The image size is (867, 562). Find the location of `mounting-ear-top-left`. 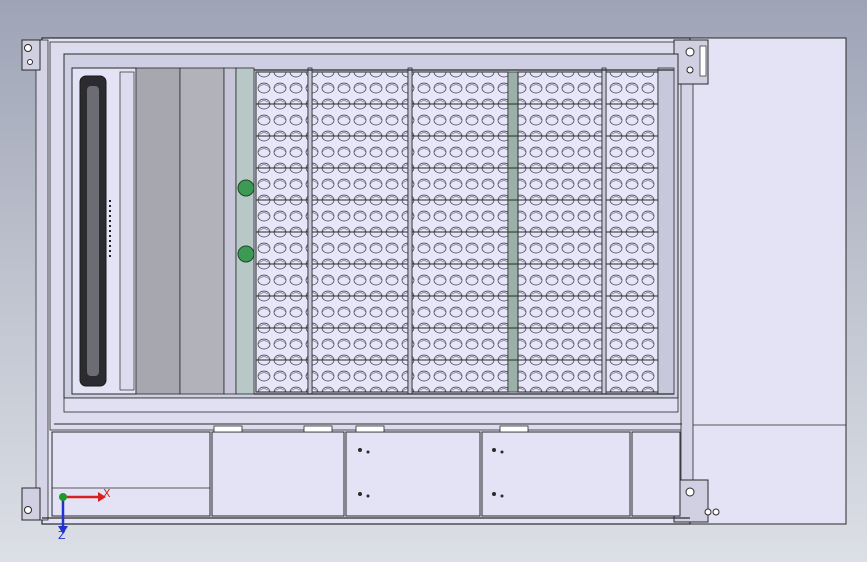

mounting-ear-top-left is located at coordinates (31, 55).